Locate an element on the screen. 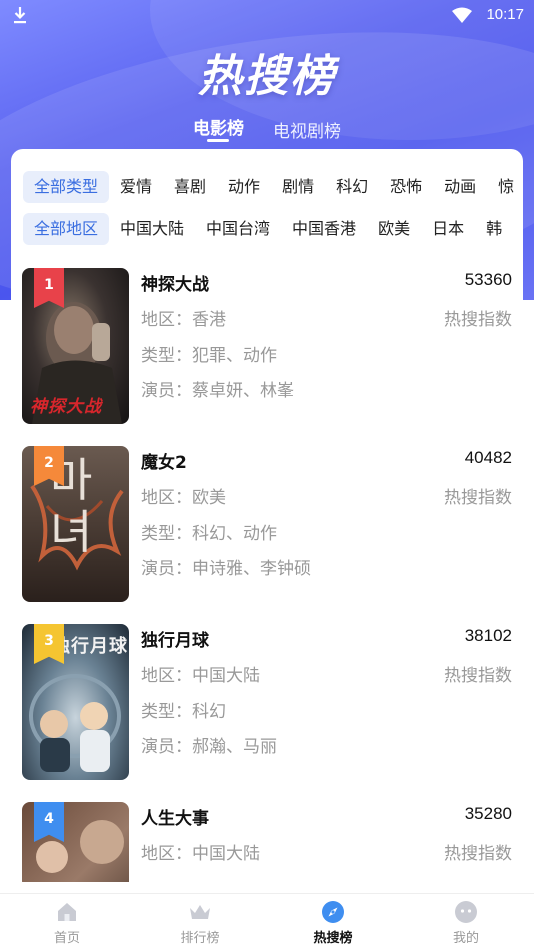 The width and height of the screenshot is (534, 949). filter-type-drama: 剧情 is located at coordinates (298, 187).